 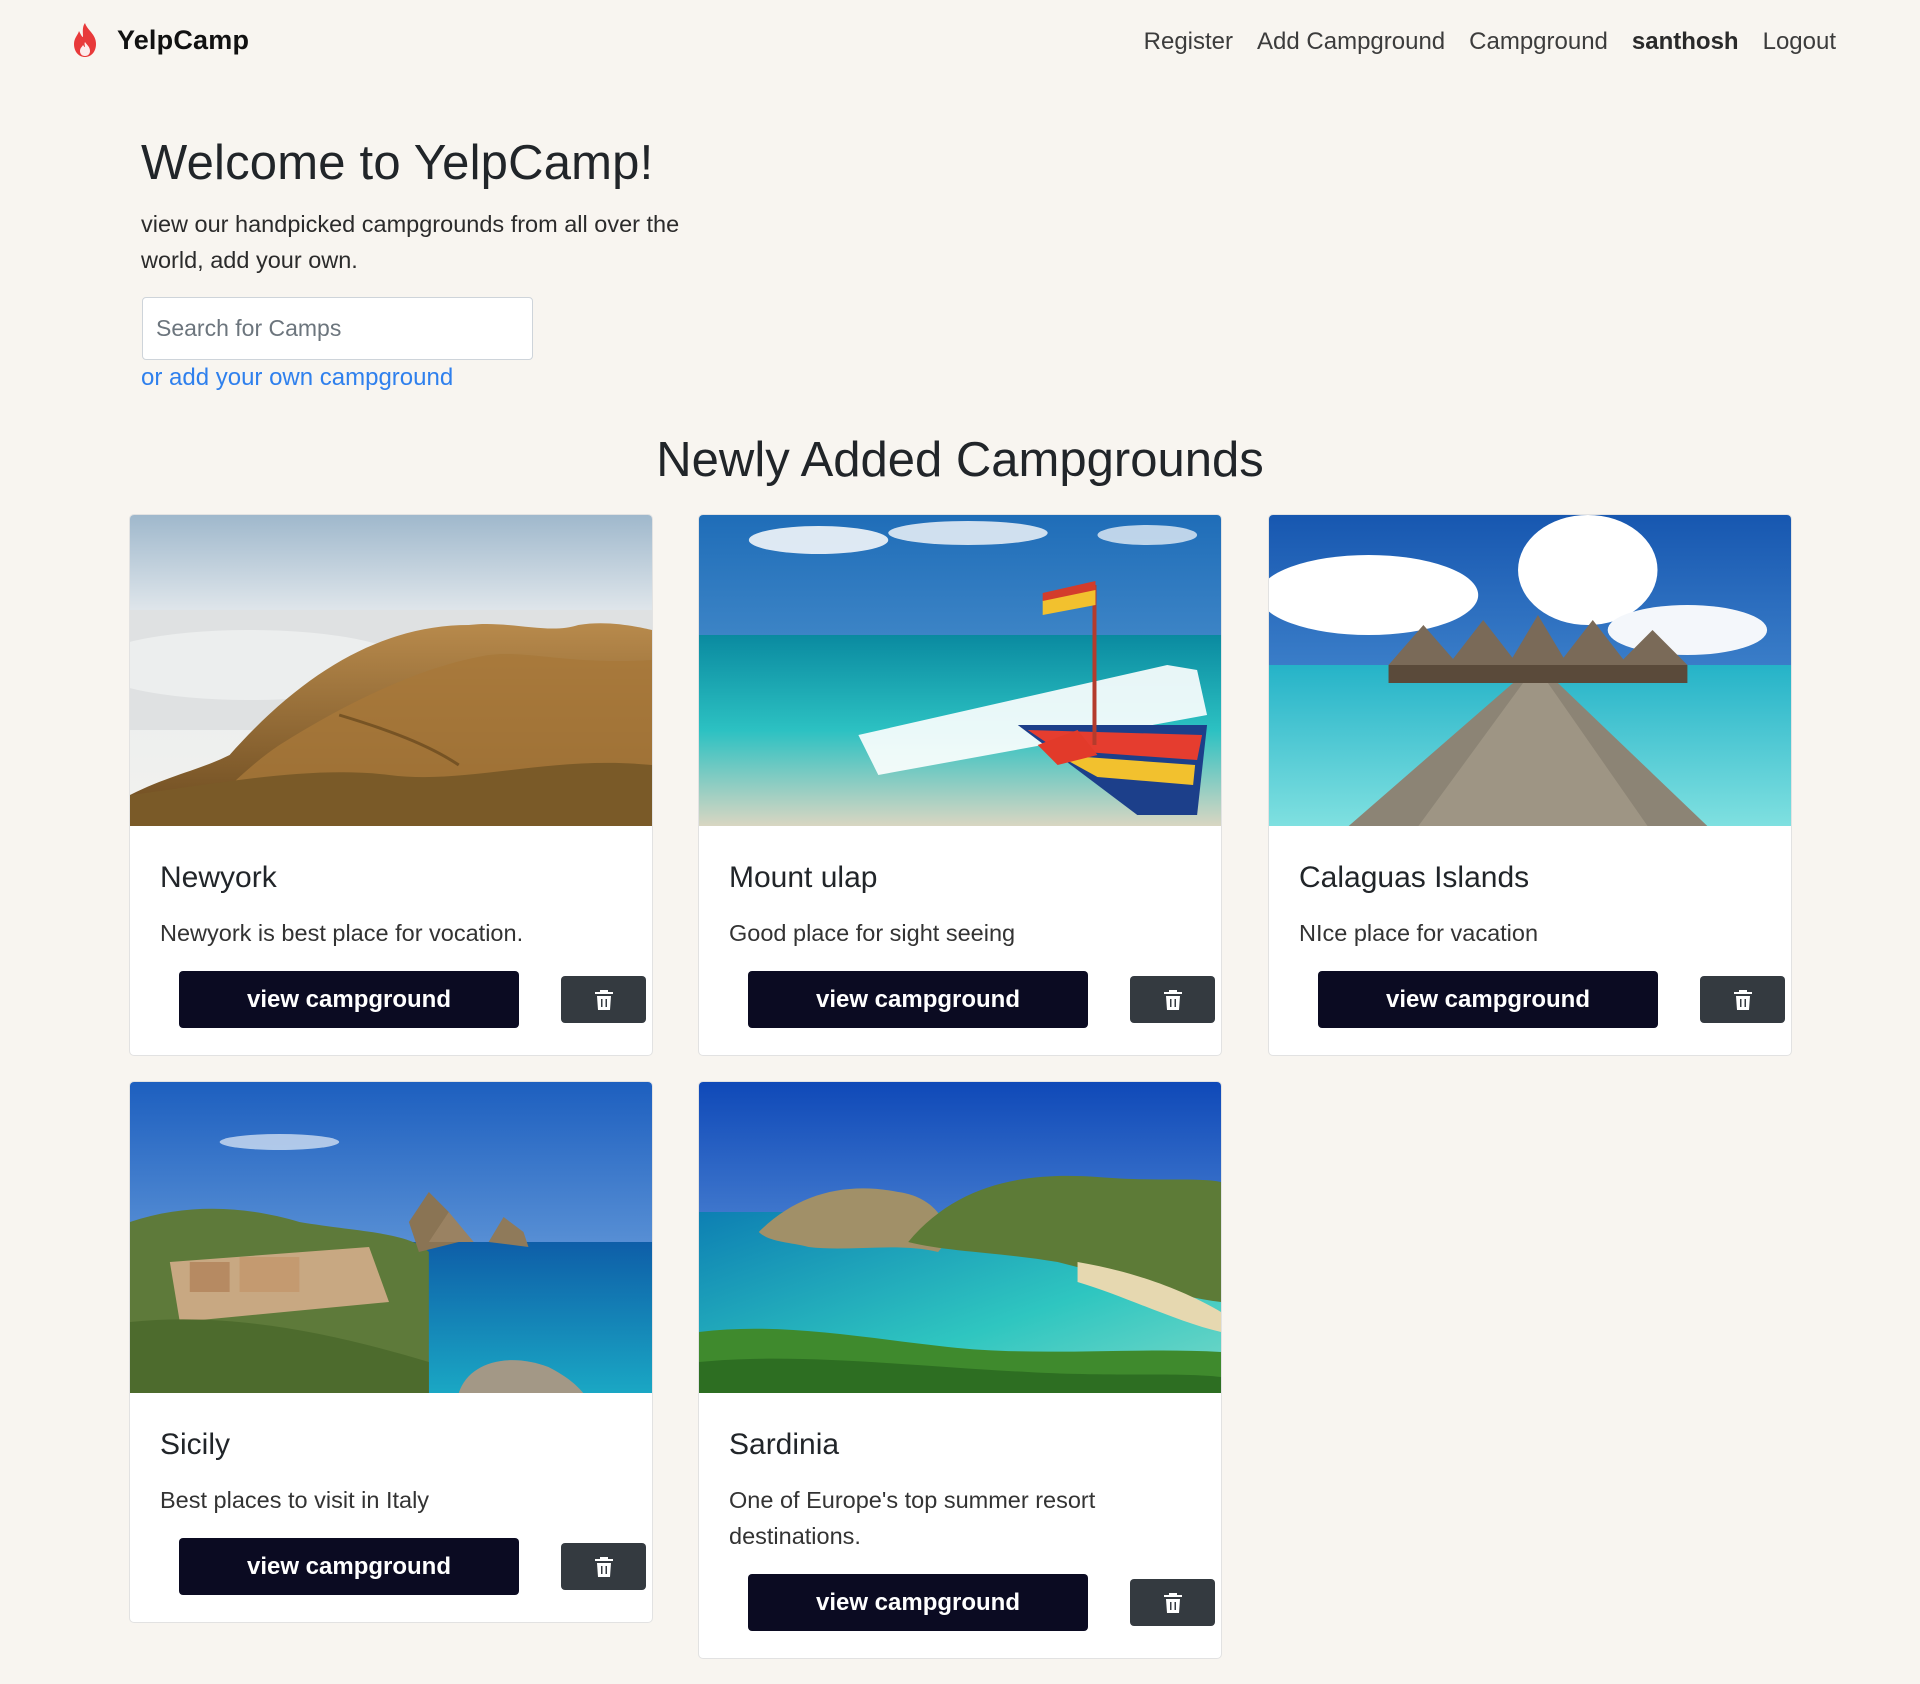 I want to click on campground-description: Newyork is best place for vocation., so click(x=342, y=933).